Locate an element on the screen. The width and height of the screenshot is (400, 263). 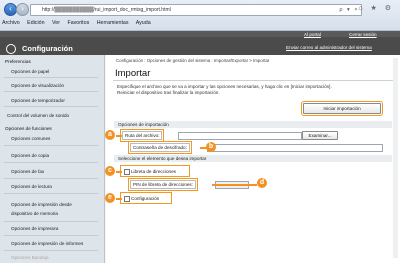
sidebar-item-fax: Opciones de fax is located at coordinates (27, 171).